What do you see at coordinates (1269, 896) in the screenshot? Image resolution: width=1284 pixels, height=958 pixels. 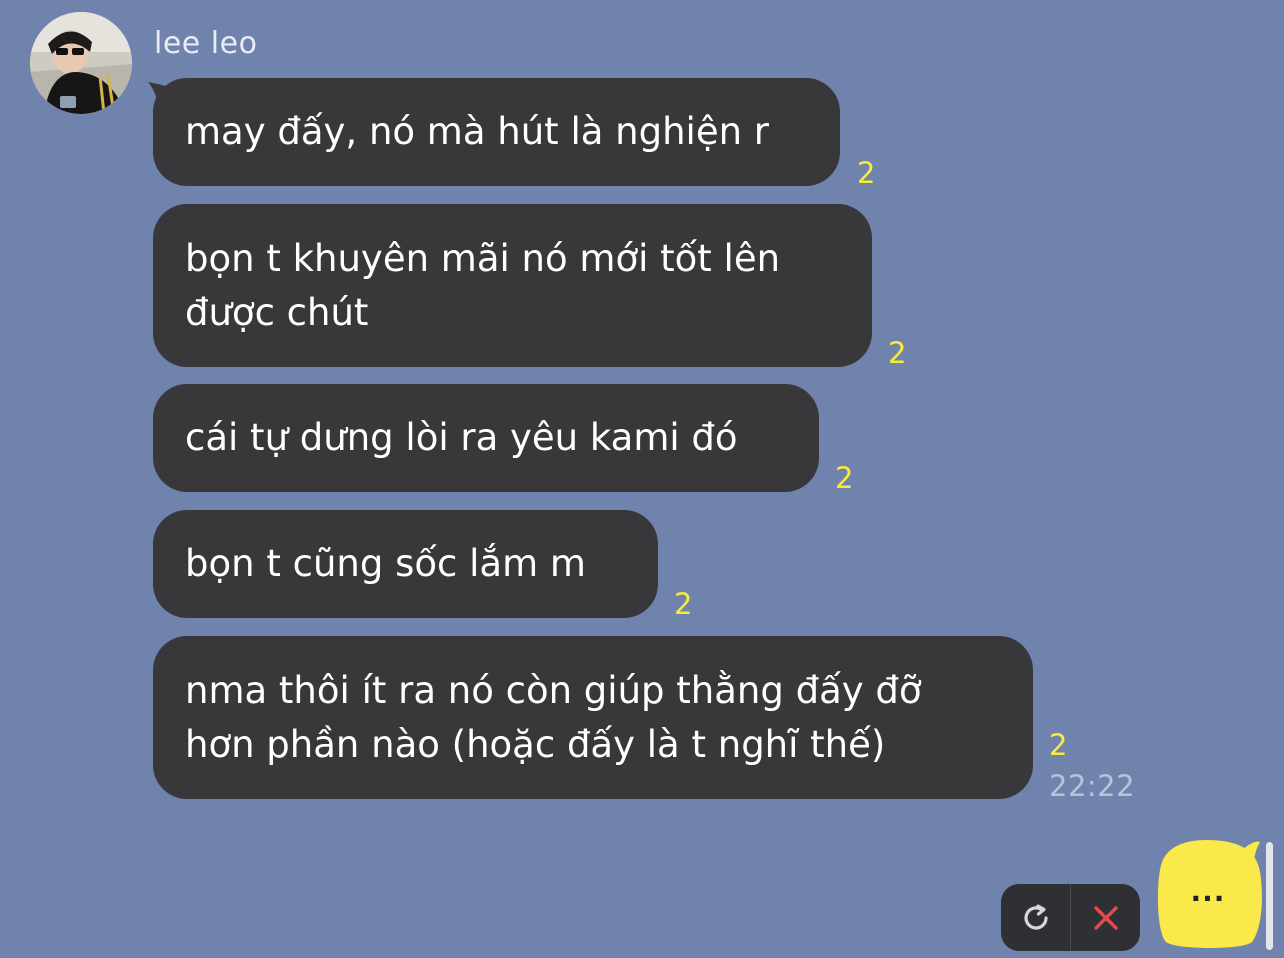 I see `scrollbar` at bounding box center [1269, 896].